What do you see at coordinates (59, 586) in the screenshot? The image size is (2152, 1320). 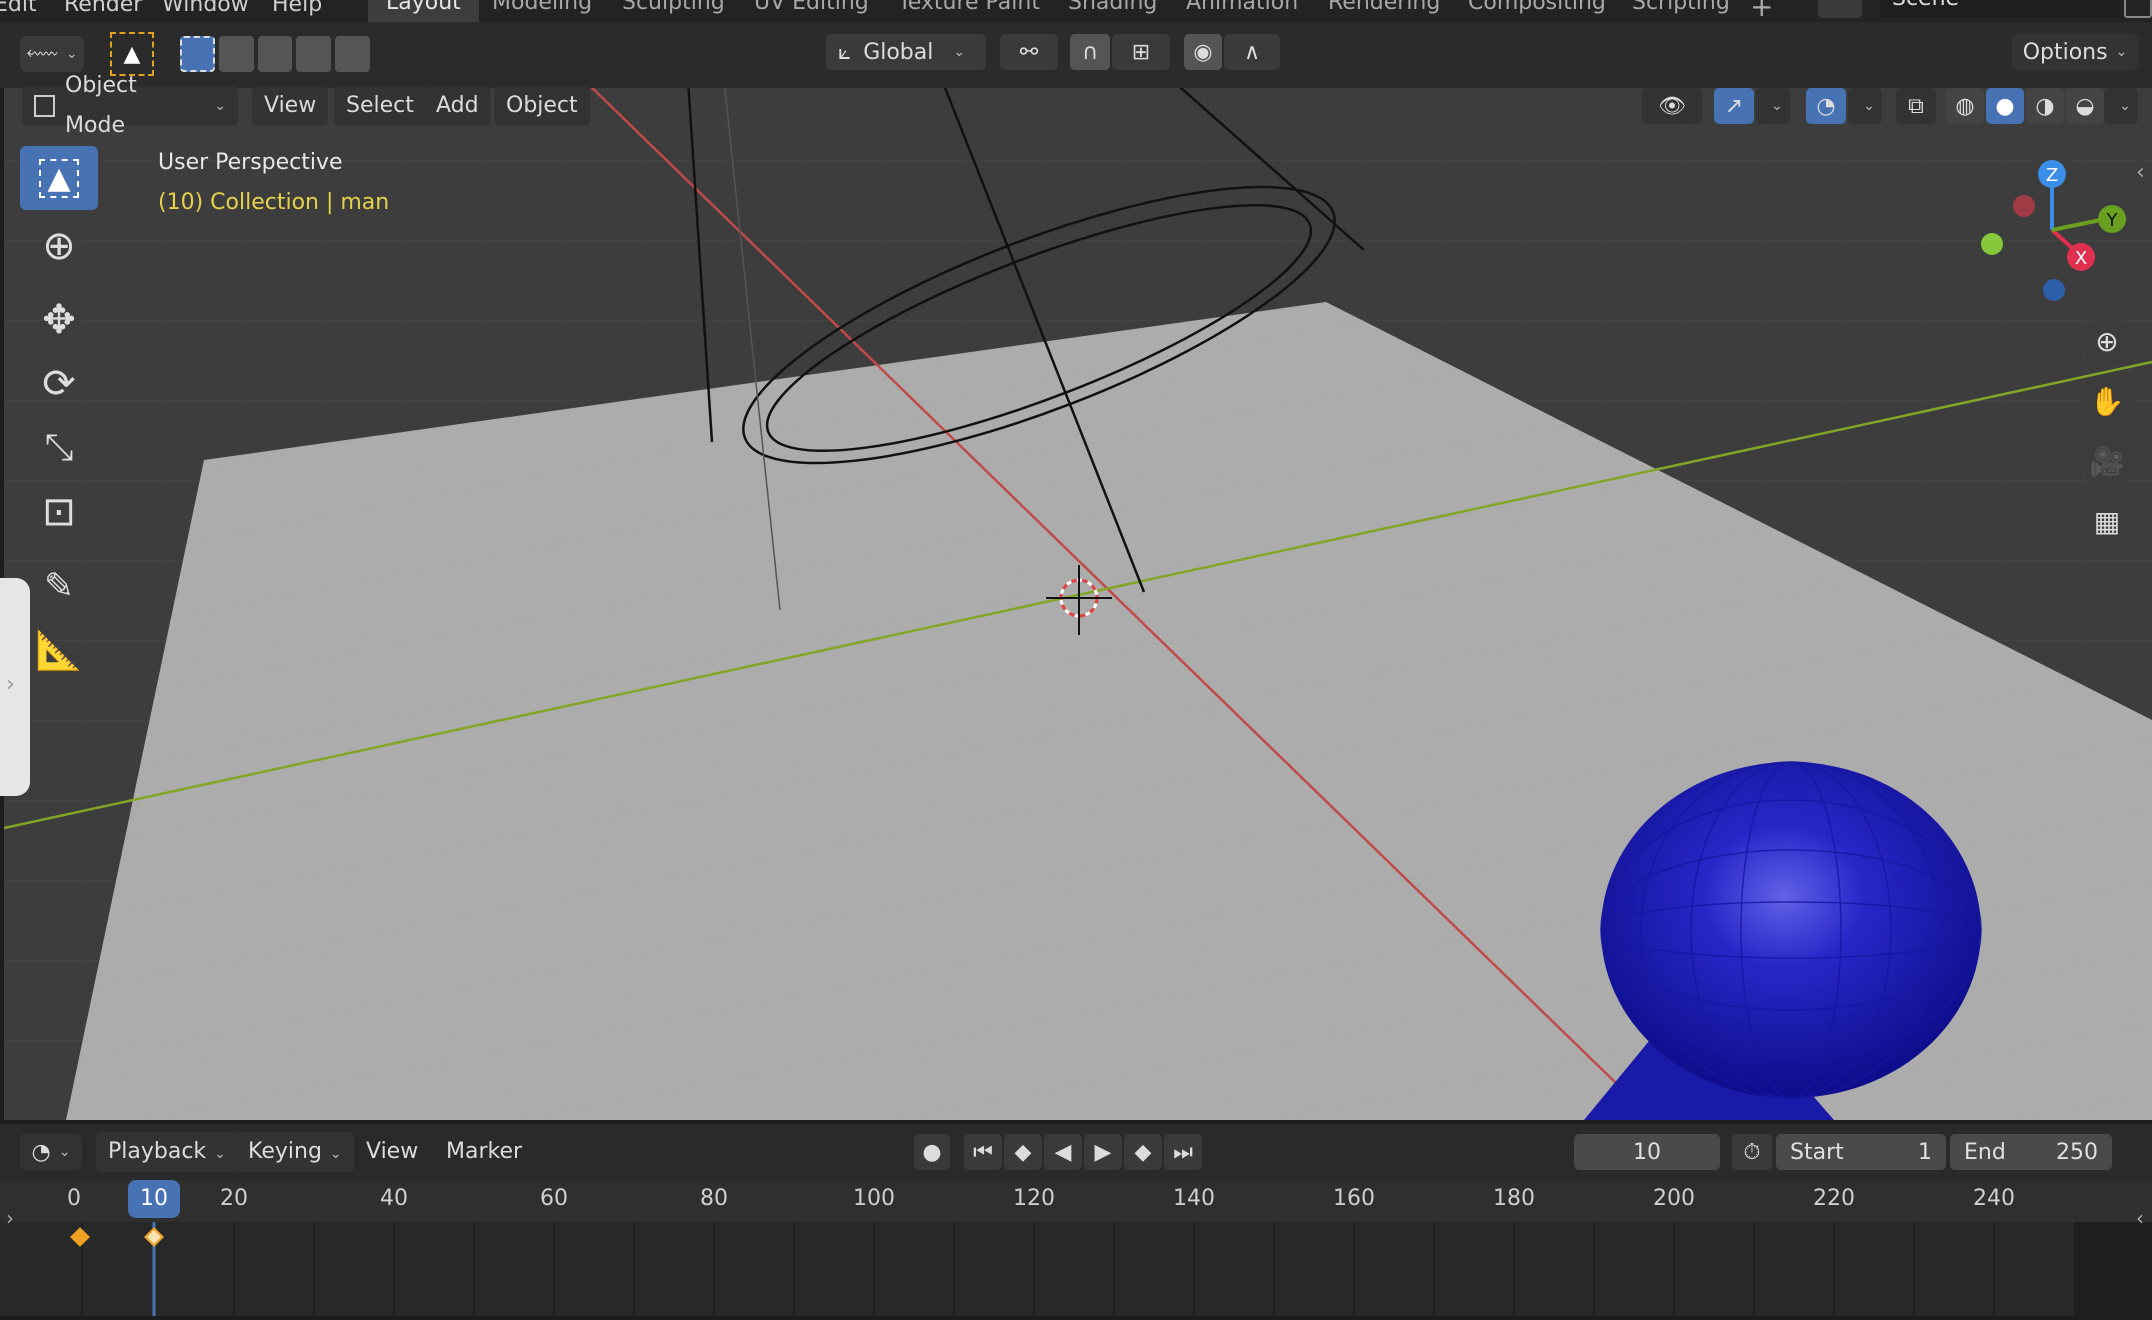 I see `annotate-tool: ✎` at bounding box center [59, 586].